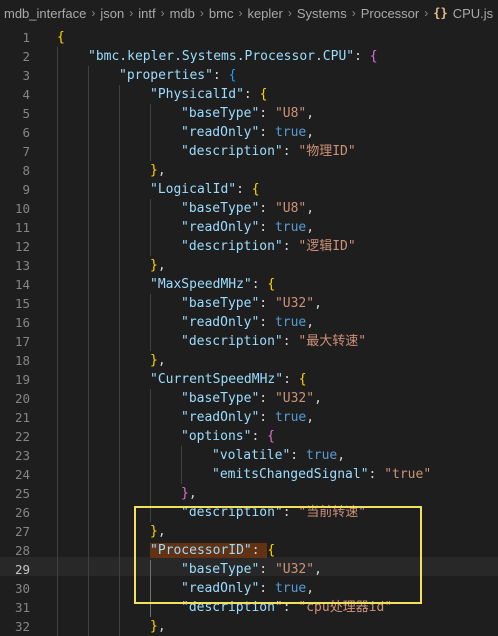 The width and height of the screenshot is (498, 636). Describe the element at coordinates (22, 512) in the screenshot. I see `line-number: 26` at that location.